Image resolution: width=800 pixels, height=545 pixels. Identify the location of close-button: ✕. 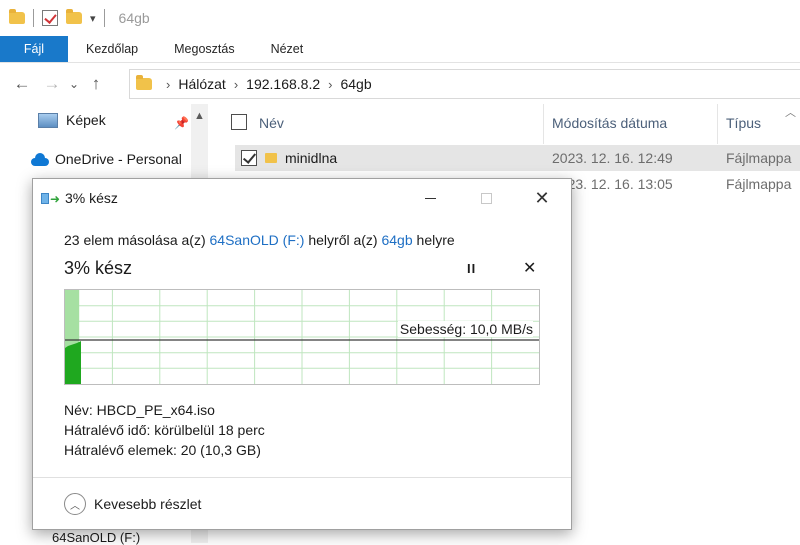
(542, 198).